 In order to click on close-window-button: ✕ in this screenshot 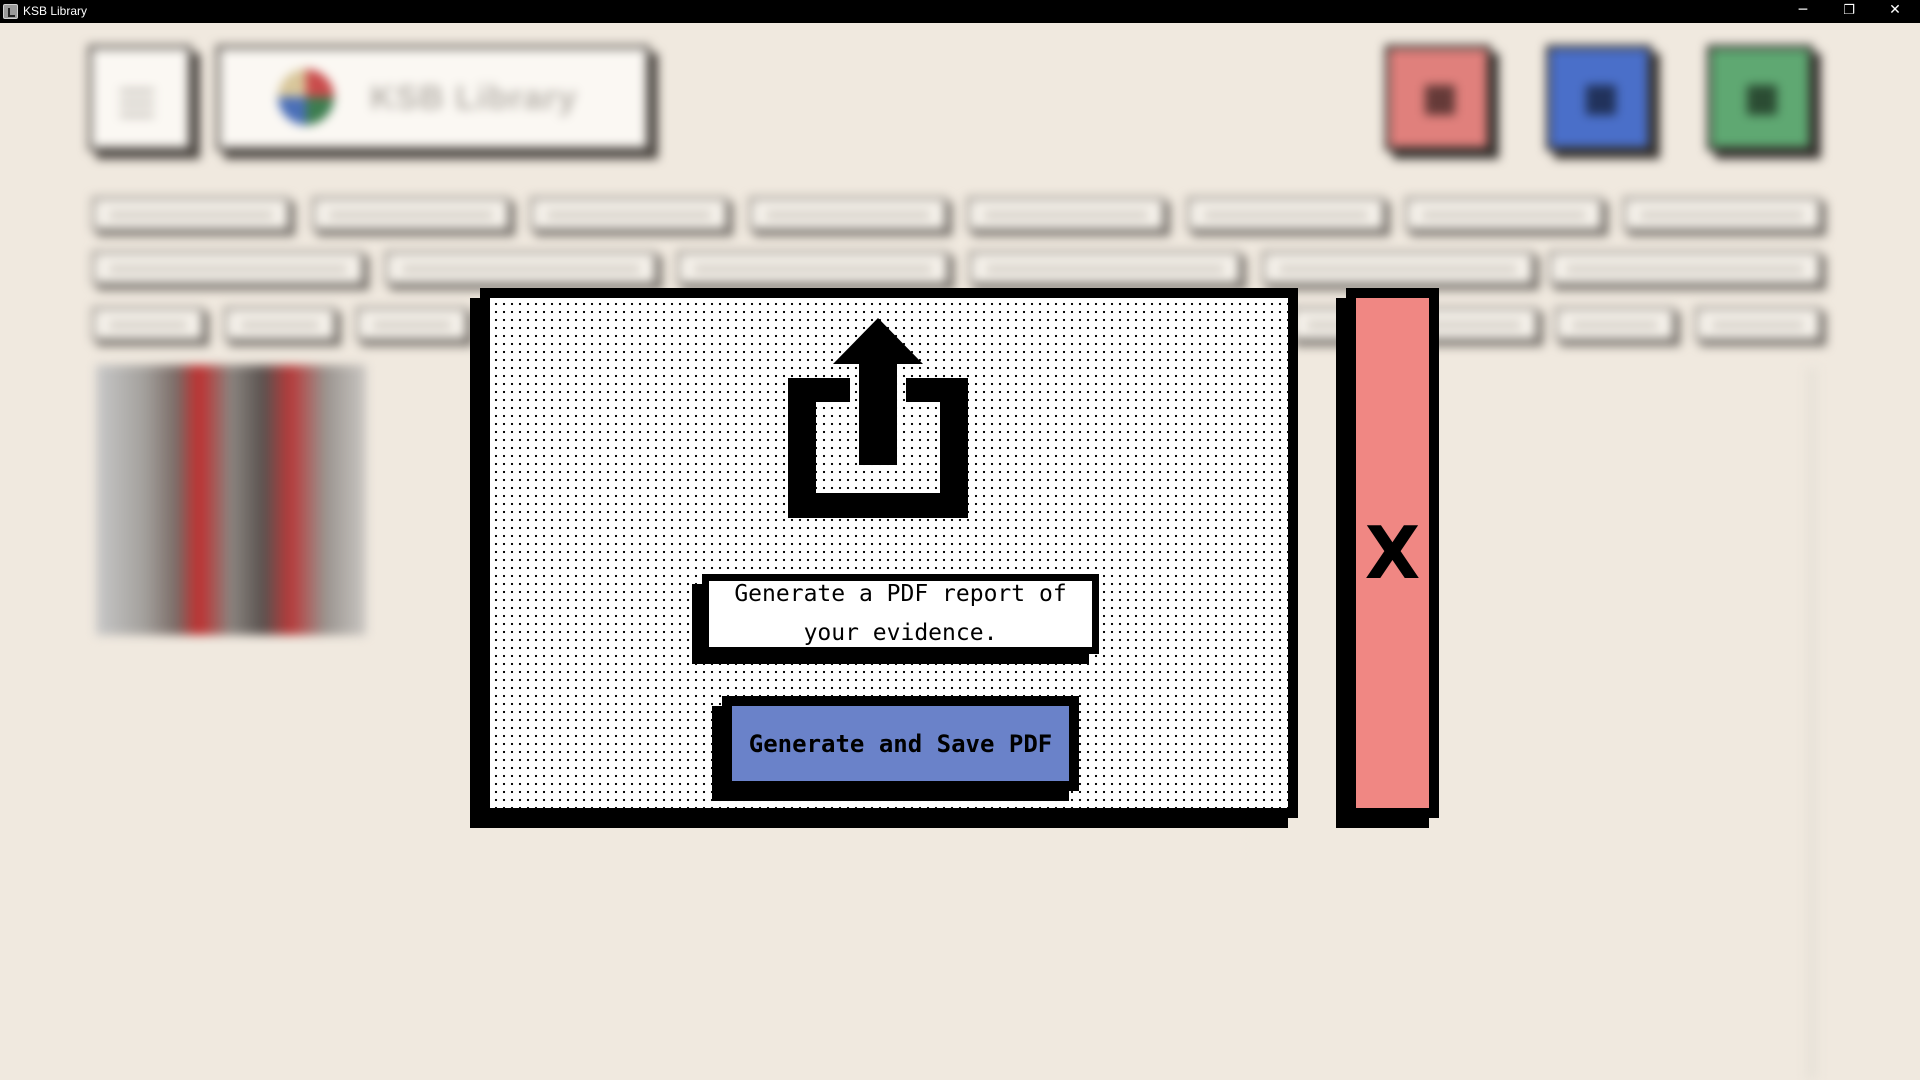, I will do `click(1895, 11)`.